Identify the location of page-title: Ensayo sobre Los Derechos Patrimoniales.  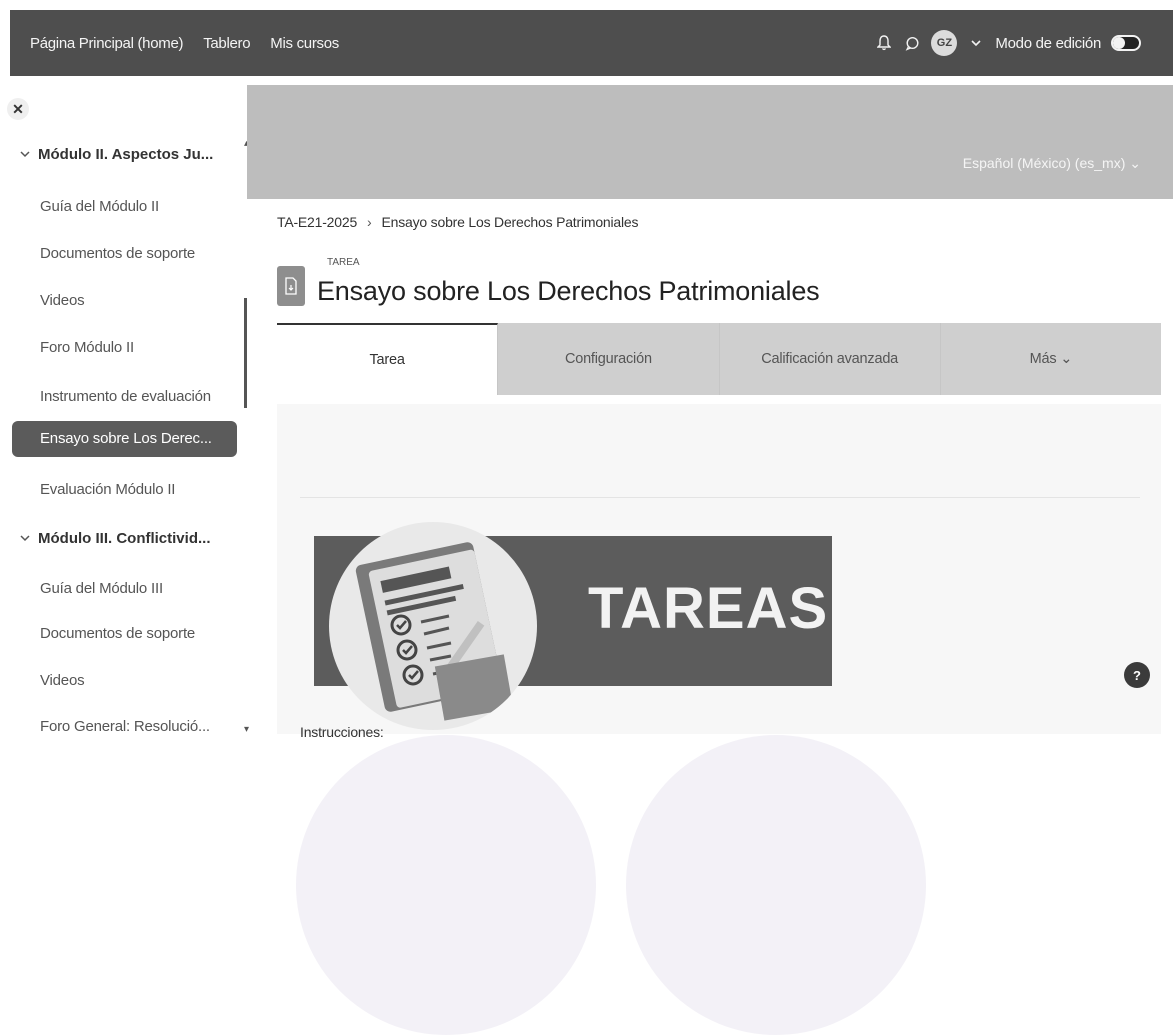
(568, 291).